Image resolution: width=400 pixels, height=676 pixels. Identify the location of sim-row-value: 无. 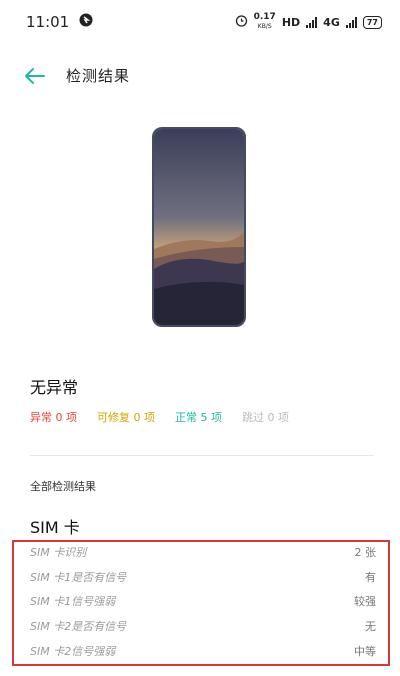
(370, 627).